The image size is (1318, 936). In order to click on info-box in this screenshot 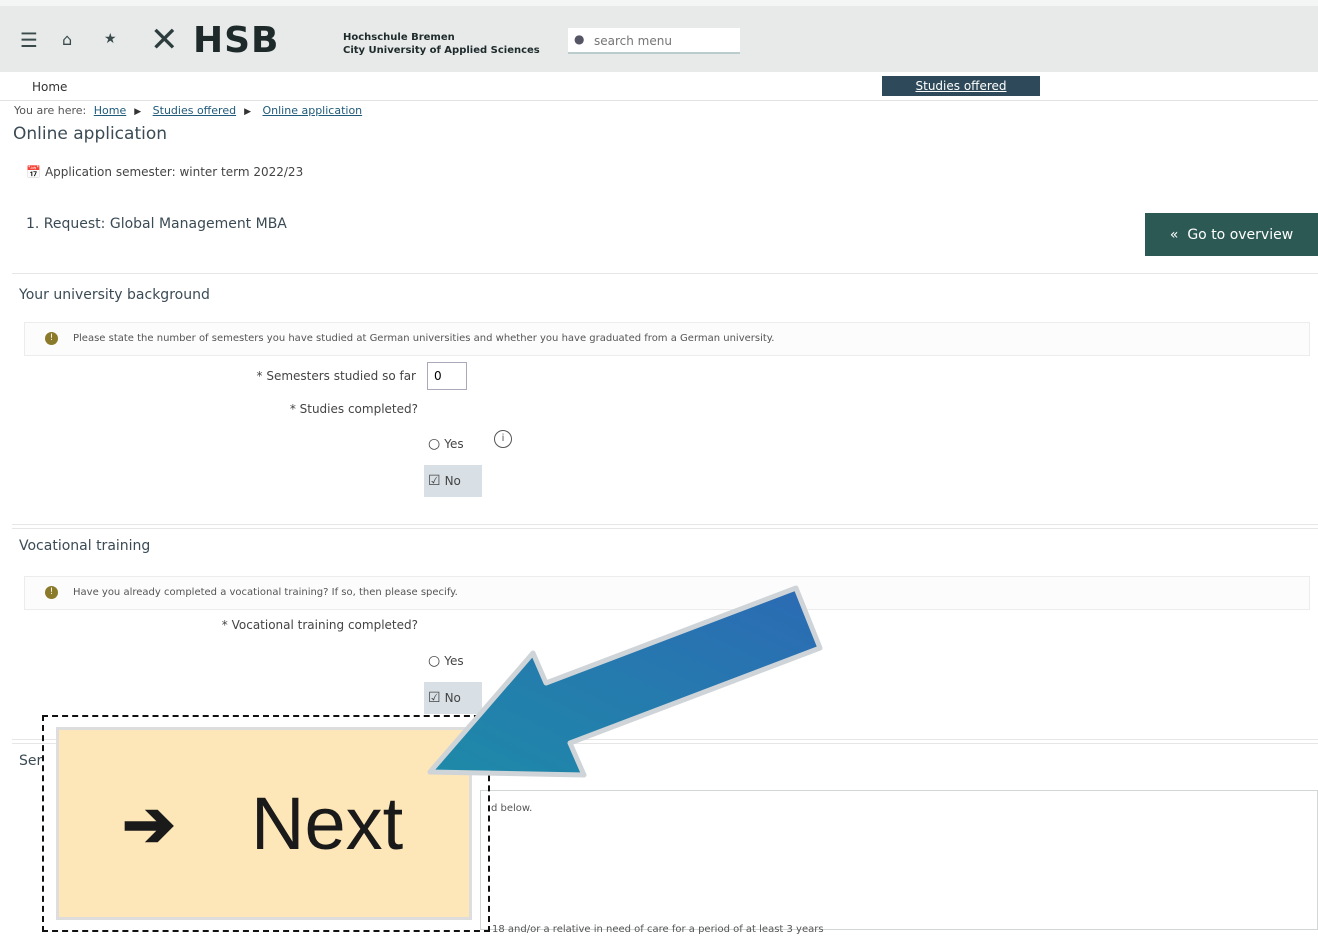, I will do `click(899, 860)`.